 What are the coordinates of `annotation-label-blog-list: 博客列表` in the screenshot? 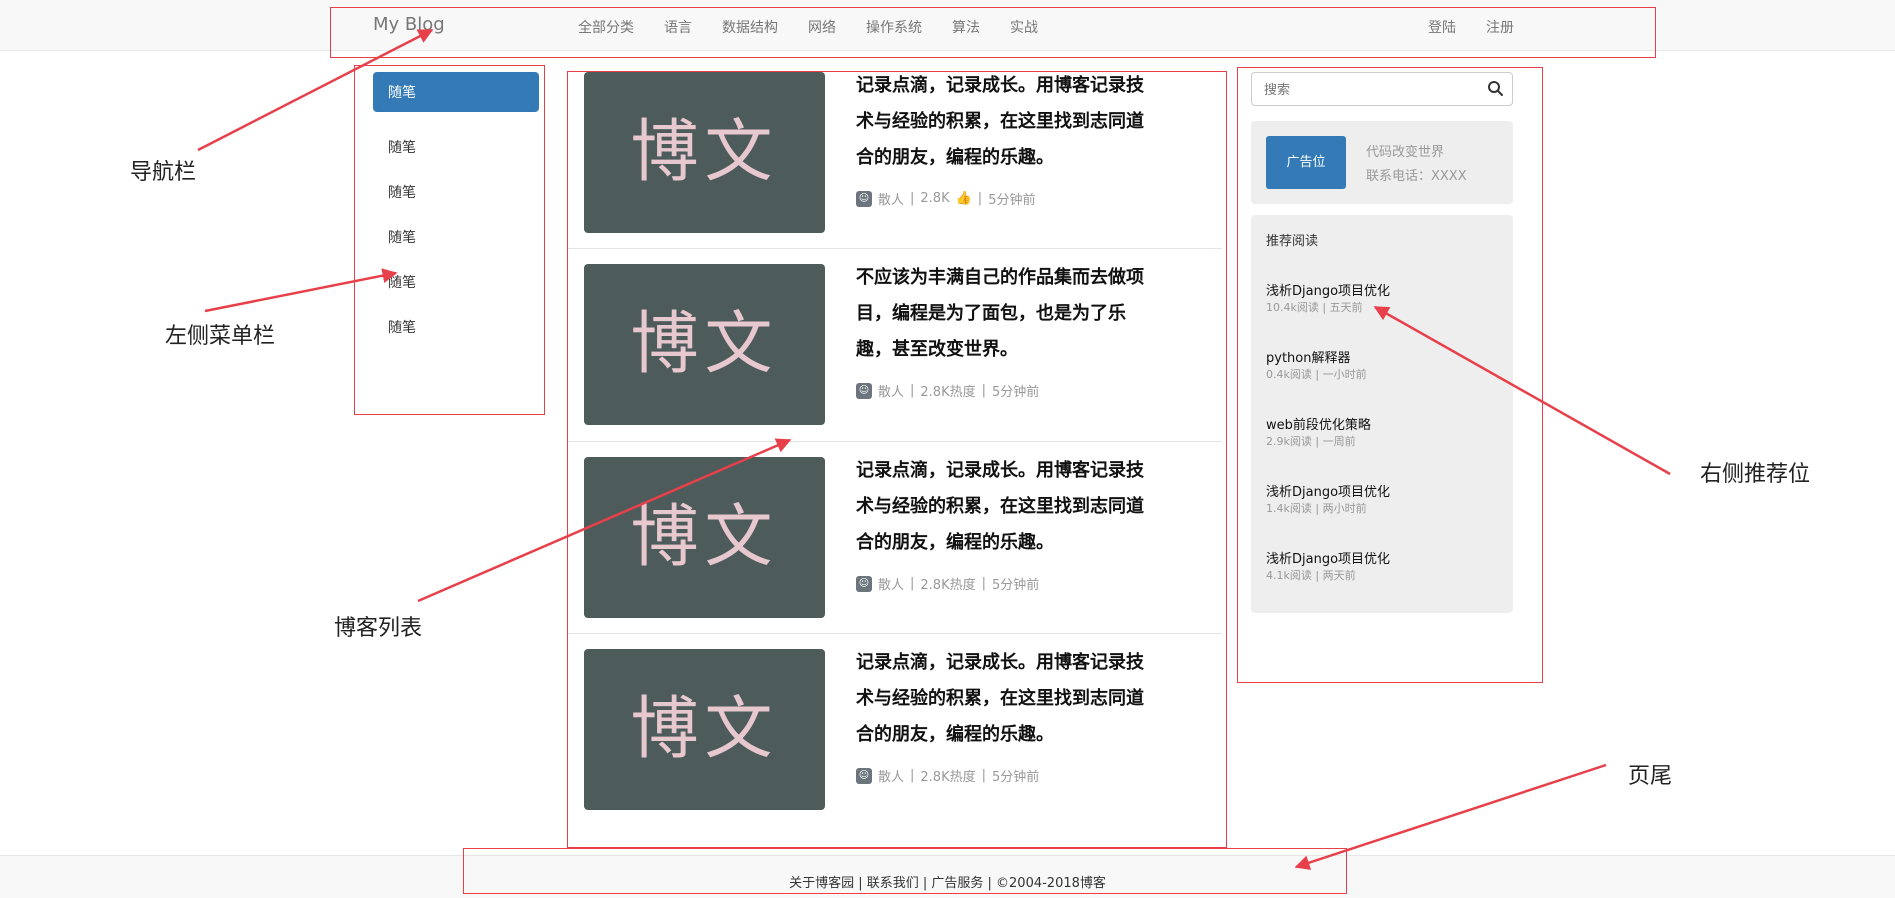 It's located at (378, 628).